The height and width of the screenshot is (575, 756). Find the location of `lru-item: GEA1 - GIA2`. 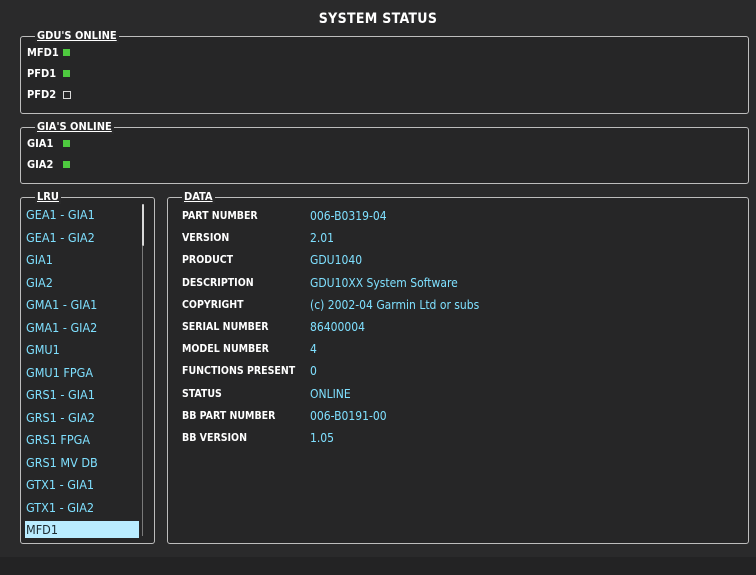

lru-item: GEA1 - GIA2 is located at coordinates (82, 237).